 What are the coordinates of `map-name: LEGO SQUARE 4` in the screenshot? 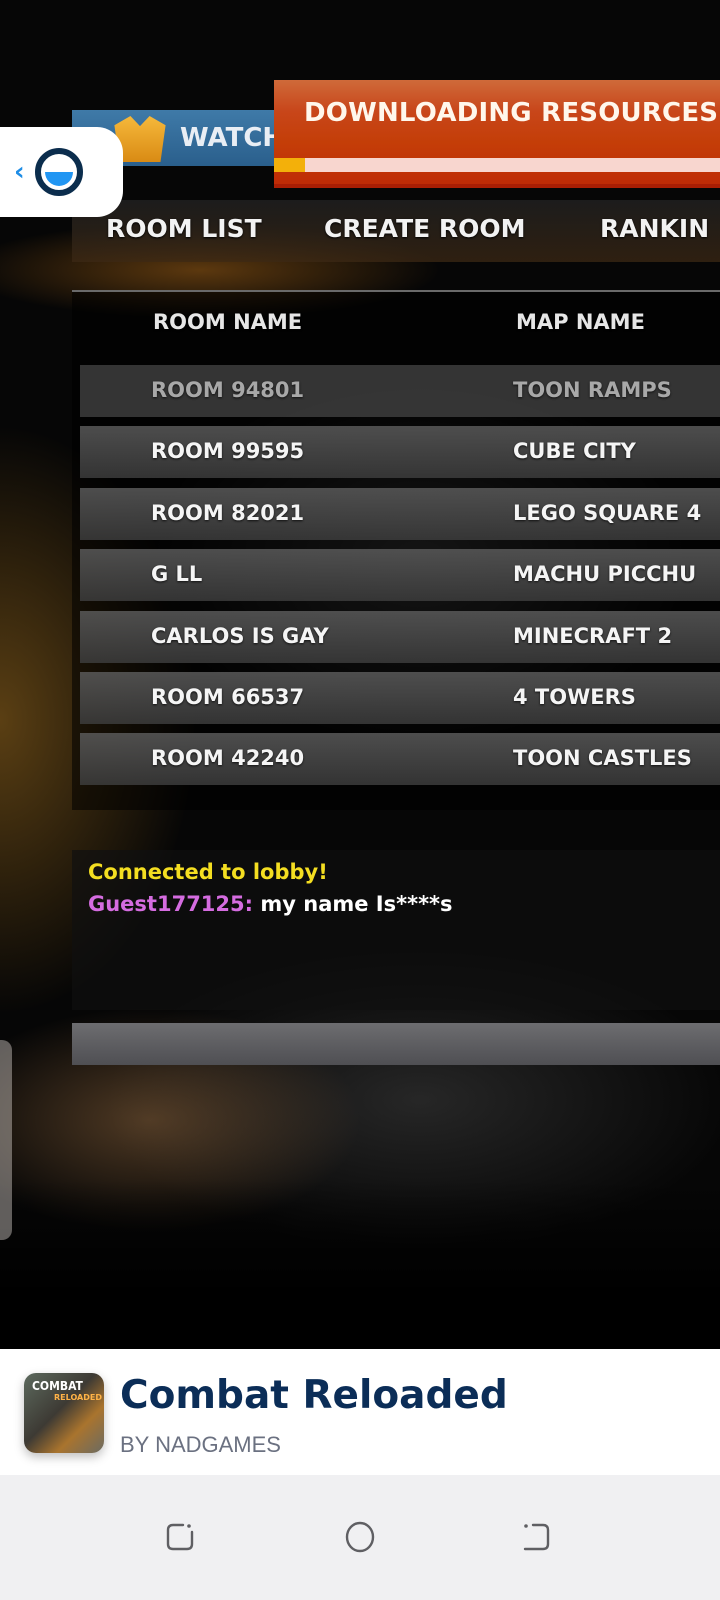 It's located at (607, 513).